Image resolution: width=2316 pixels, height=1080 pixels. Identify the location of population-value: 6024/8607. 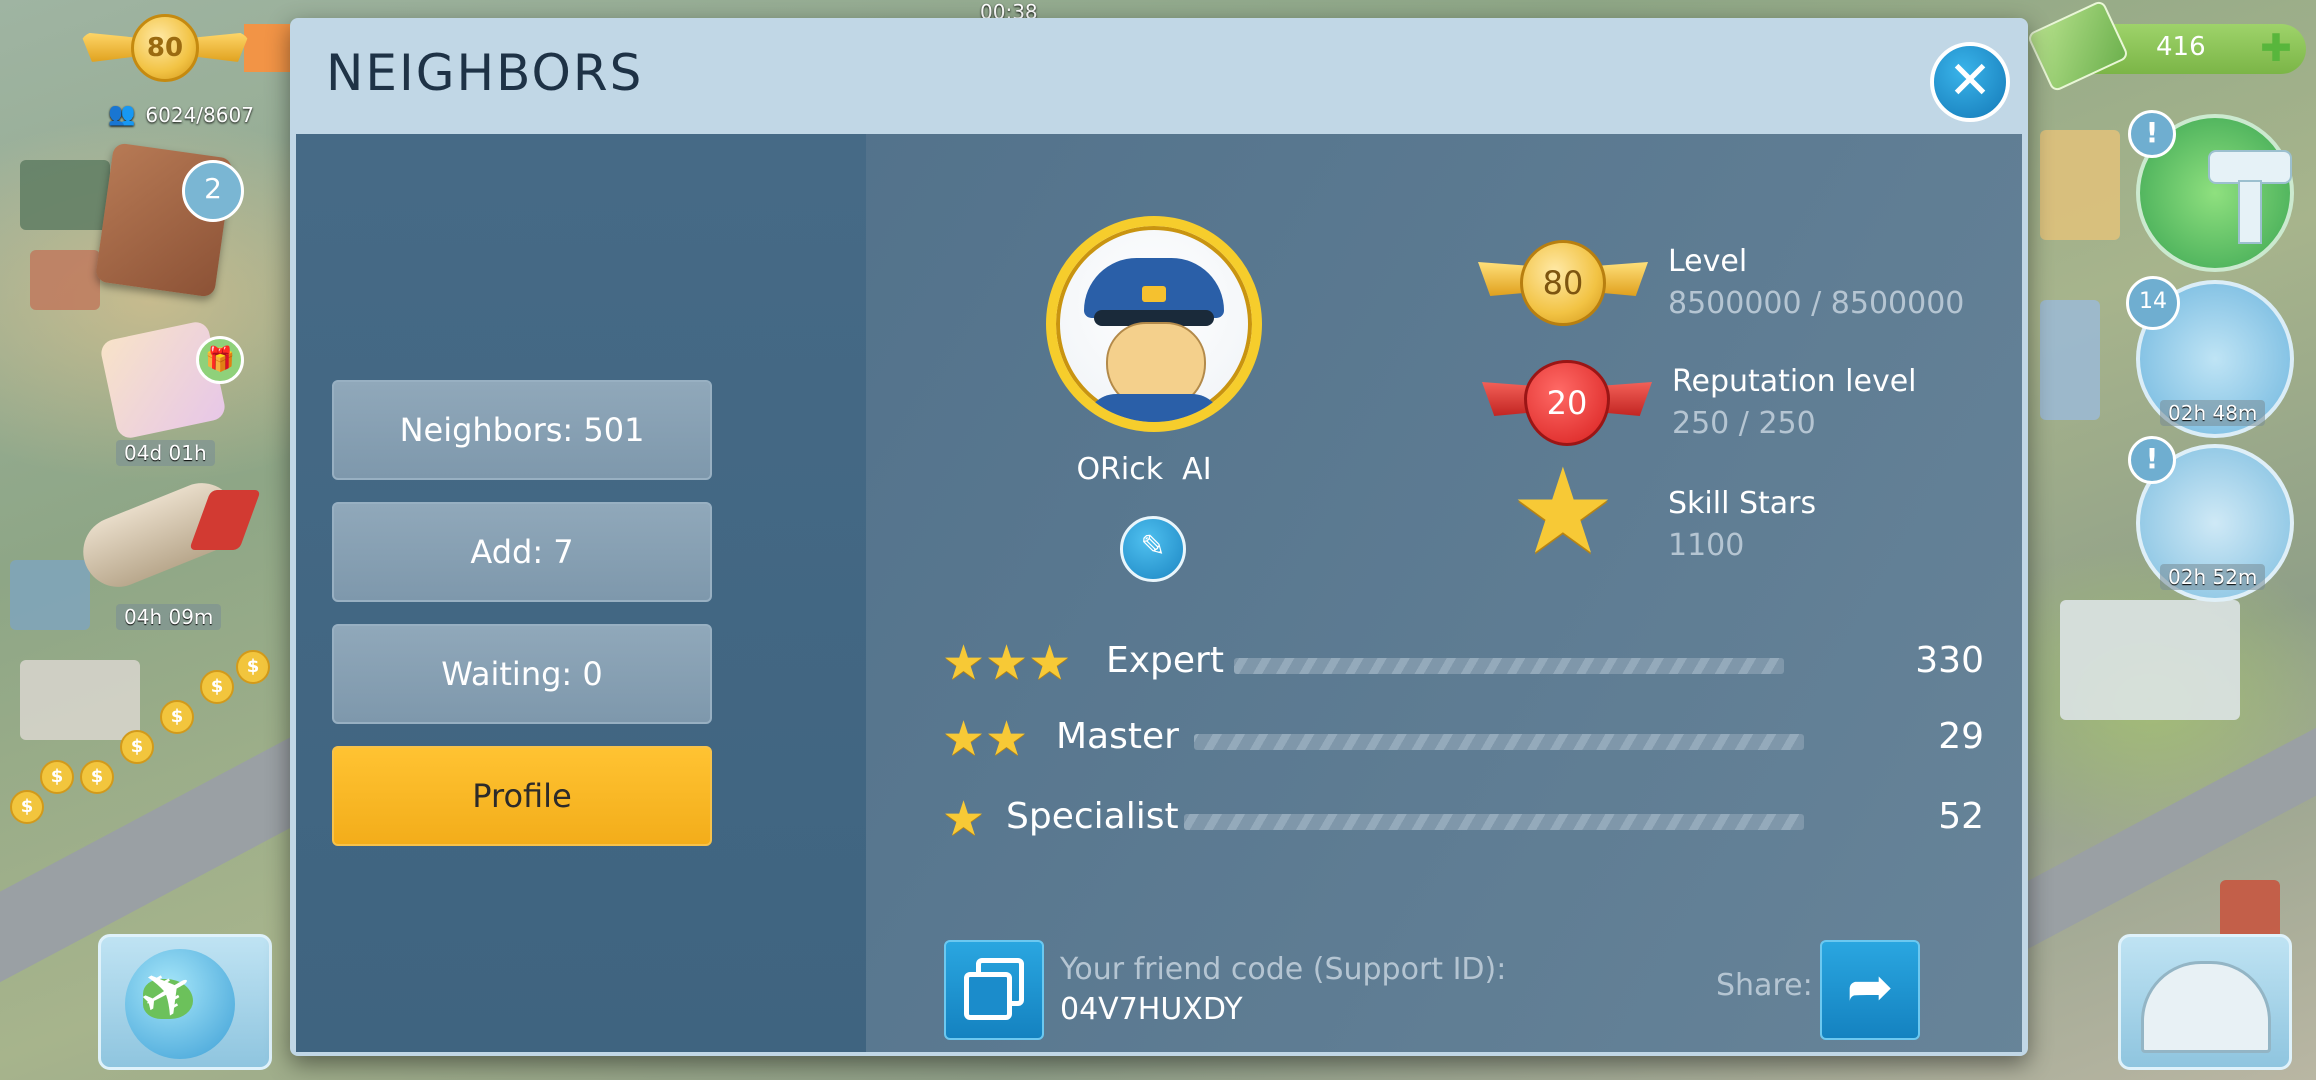
(199, 114).